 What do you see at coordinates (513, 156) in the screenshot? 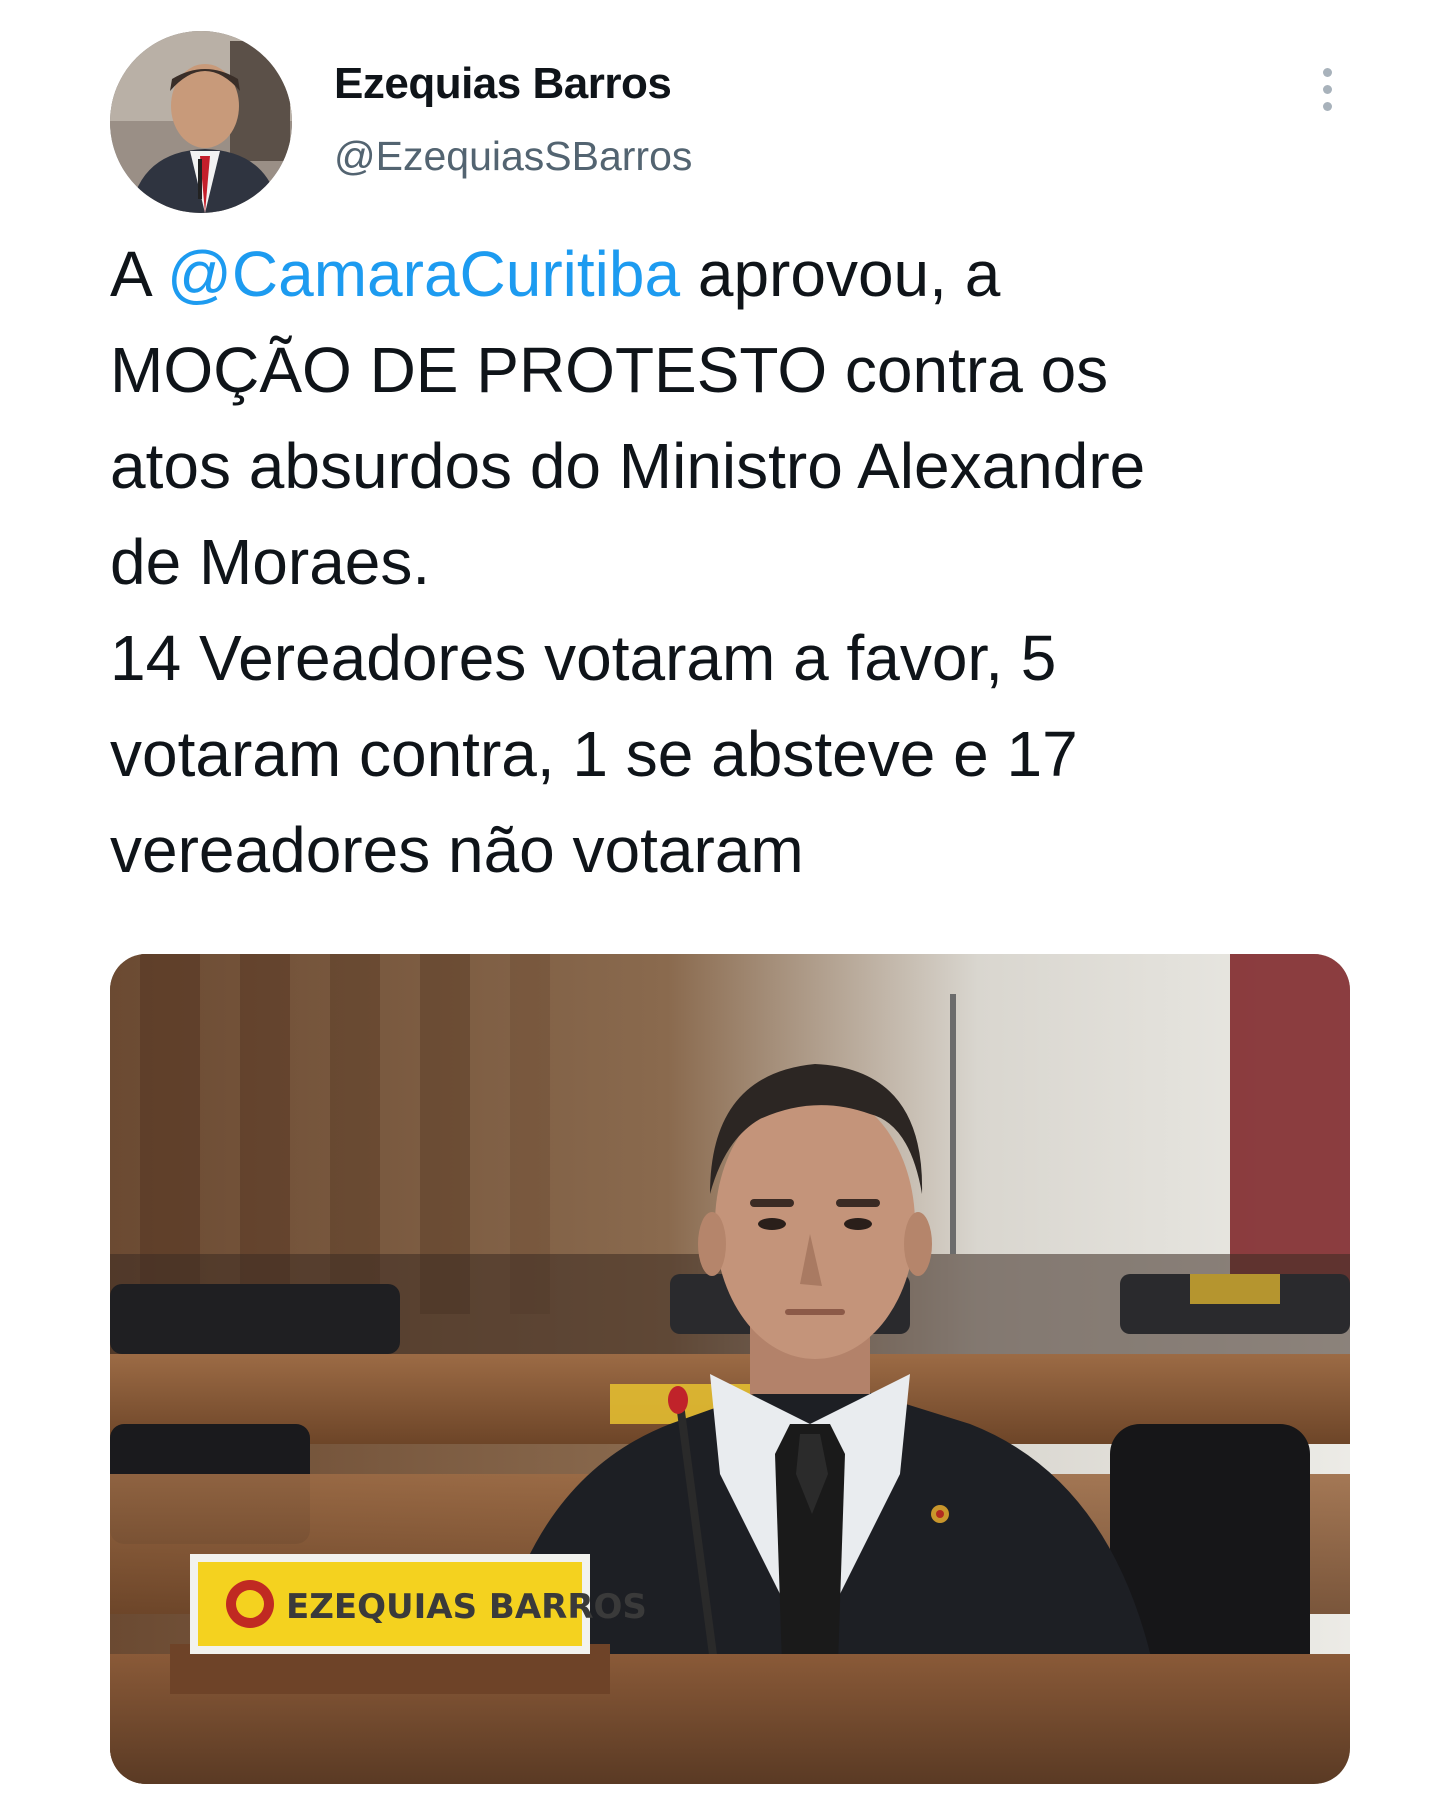
I see `author-handle: @EzequiasSBarros` at bounding box center [513, 156].